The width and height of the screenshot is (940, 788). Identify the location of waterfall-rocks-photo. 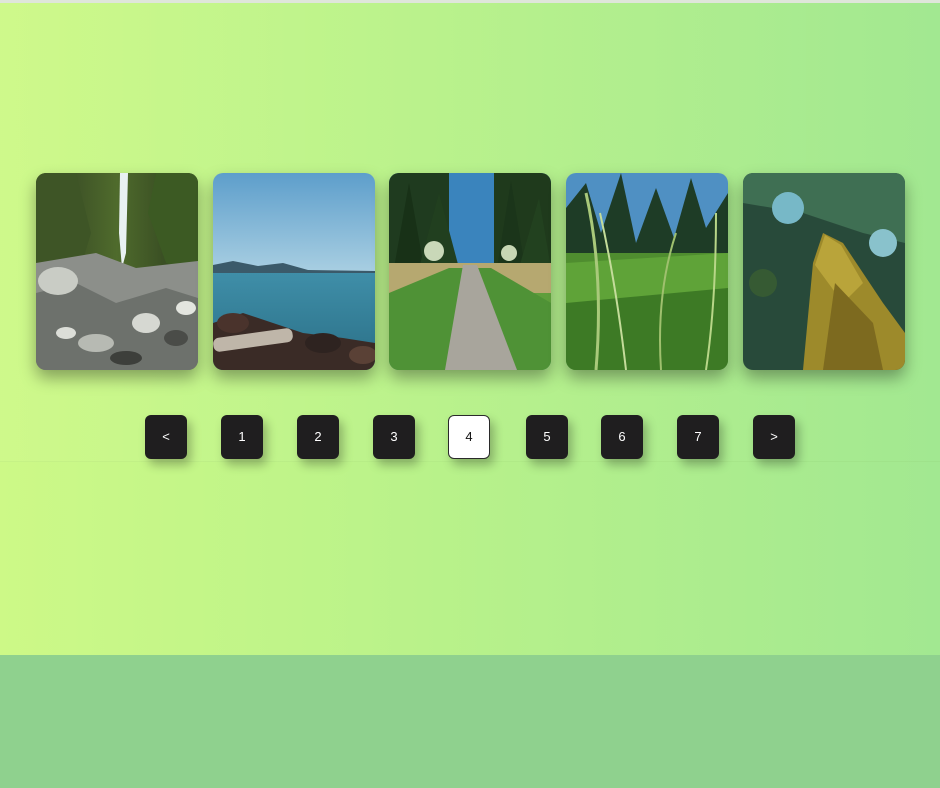
(117, 271).